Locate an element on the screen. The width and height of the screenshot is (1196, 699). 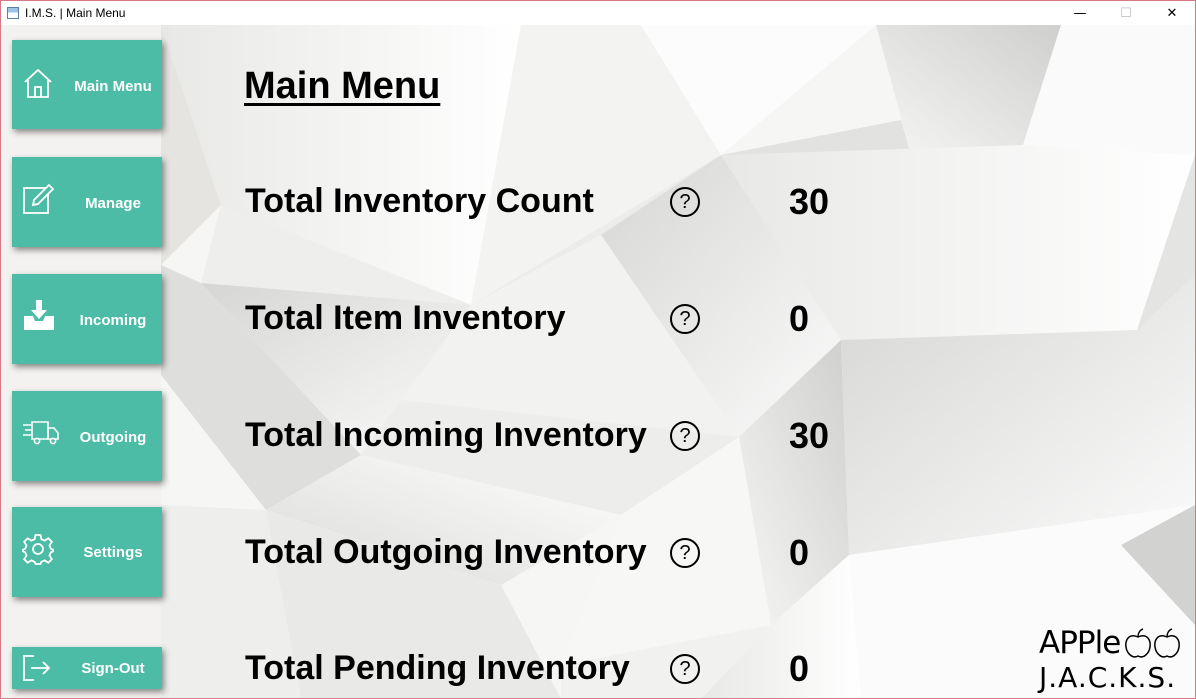
nav-settings-label: Settings is located at coordinates (113, 552).